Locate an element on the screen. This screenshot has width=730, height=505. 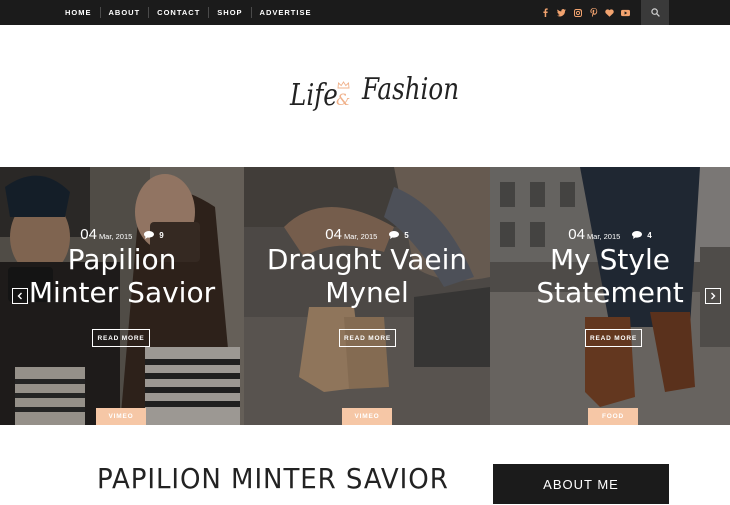
slide-1-title: Papilion Minter Savior is located at coordinates (122, 276).